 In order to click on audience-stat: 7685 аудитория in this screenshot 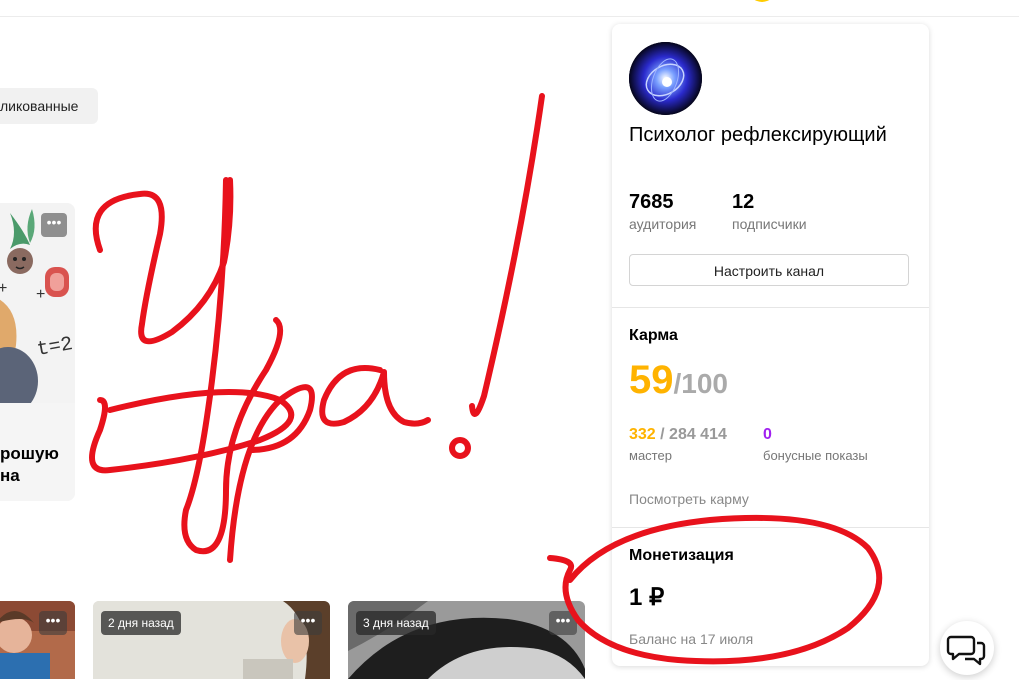, I will do `click(662, 212)`.